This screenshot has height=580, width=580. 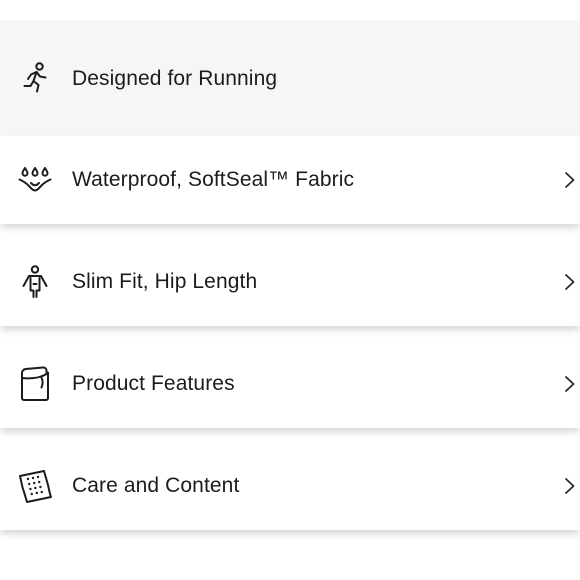 I want to click on person-fit-icon, so click(x=35, y=282).